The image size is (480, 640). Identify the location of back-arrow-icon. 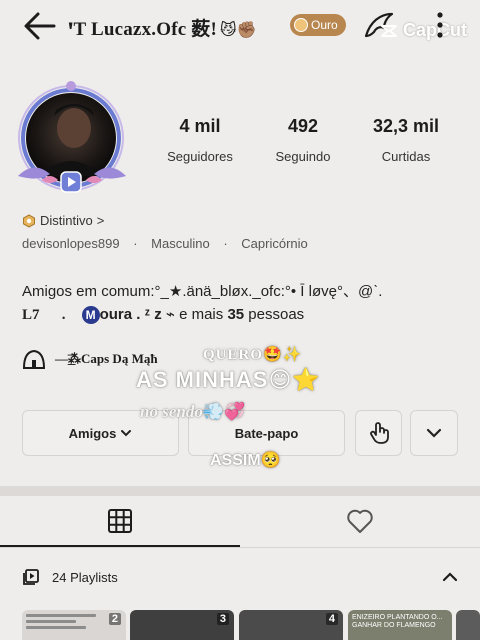
(40, 26).